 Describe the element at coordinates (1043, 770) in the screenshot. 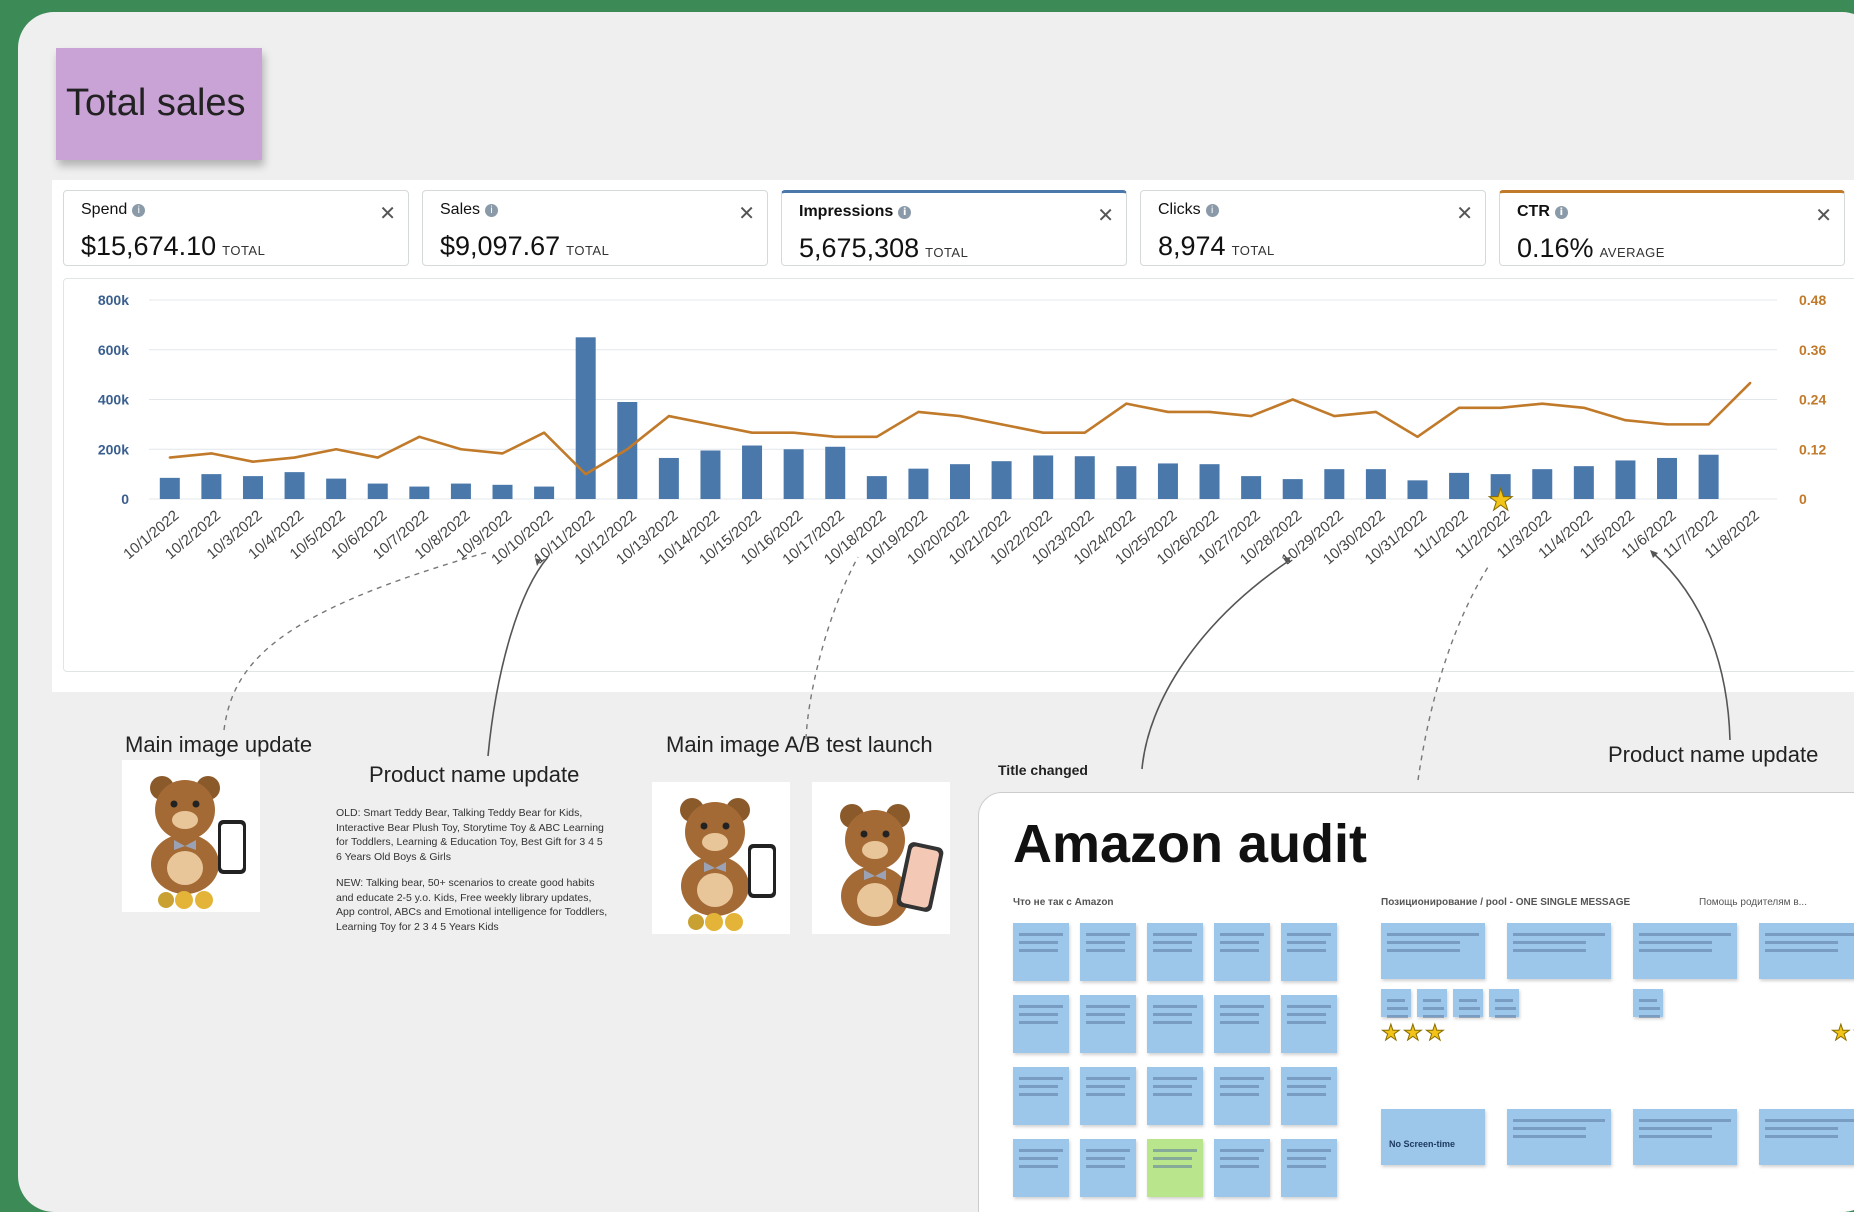

I see `annotation-title-changed: Title changed` at that location.